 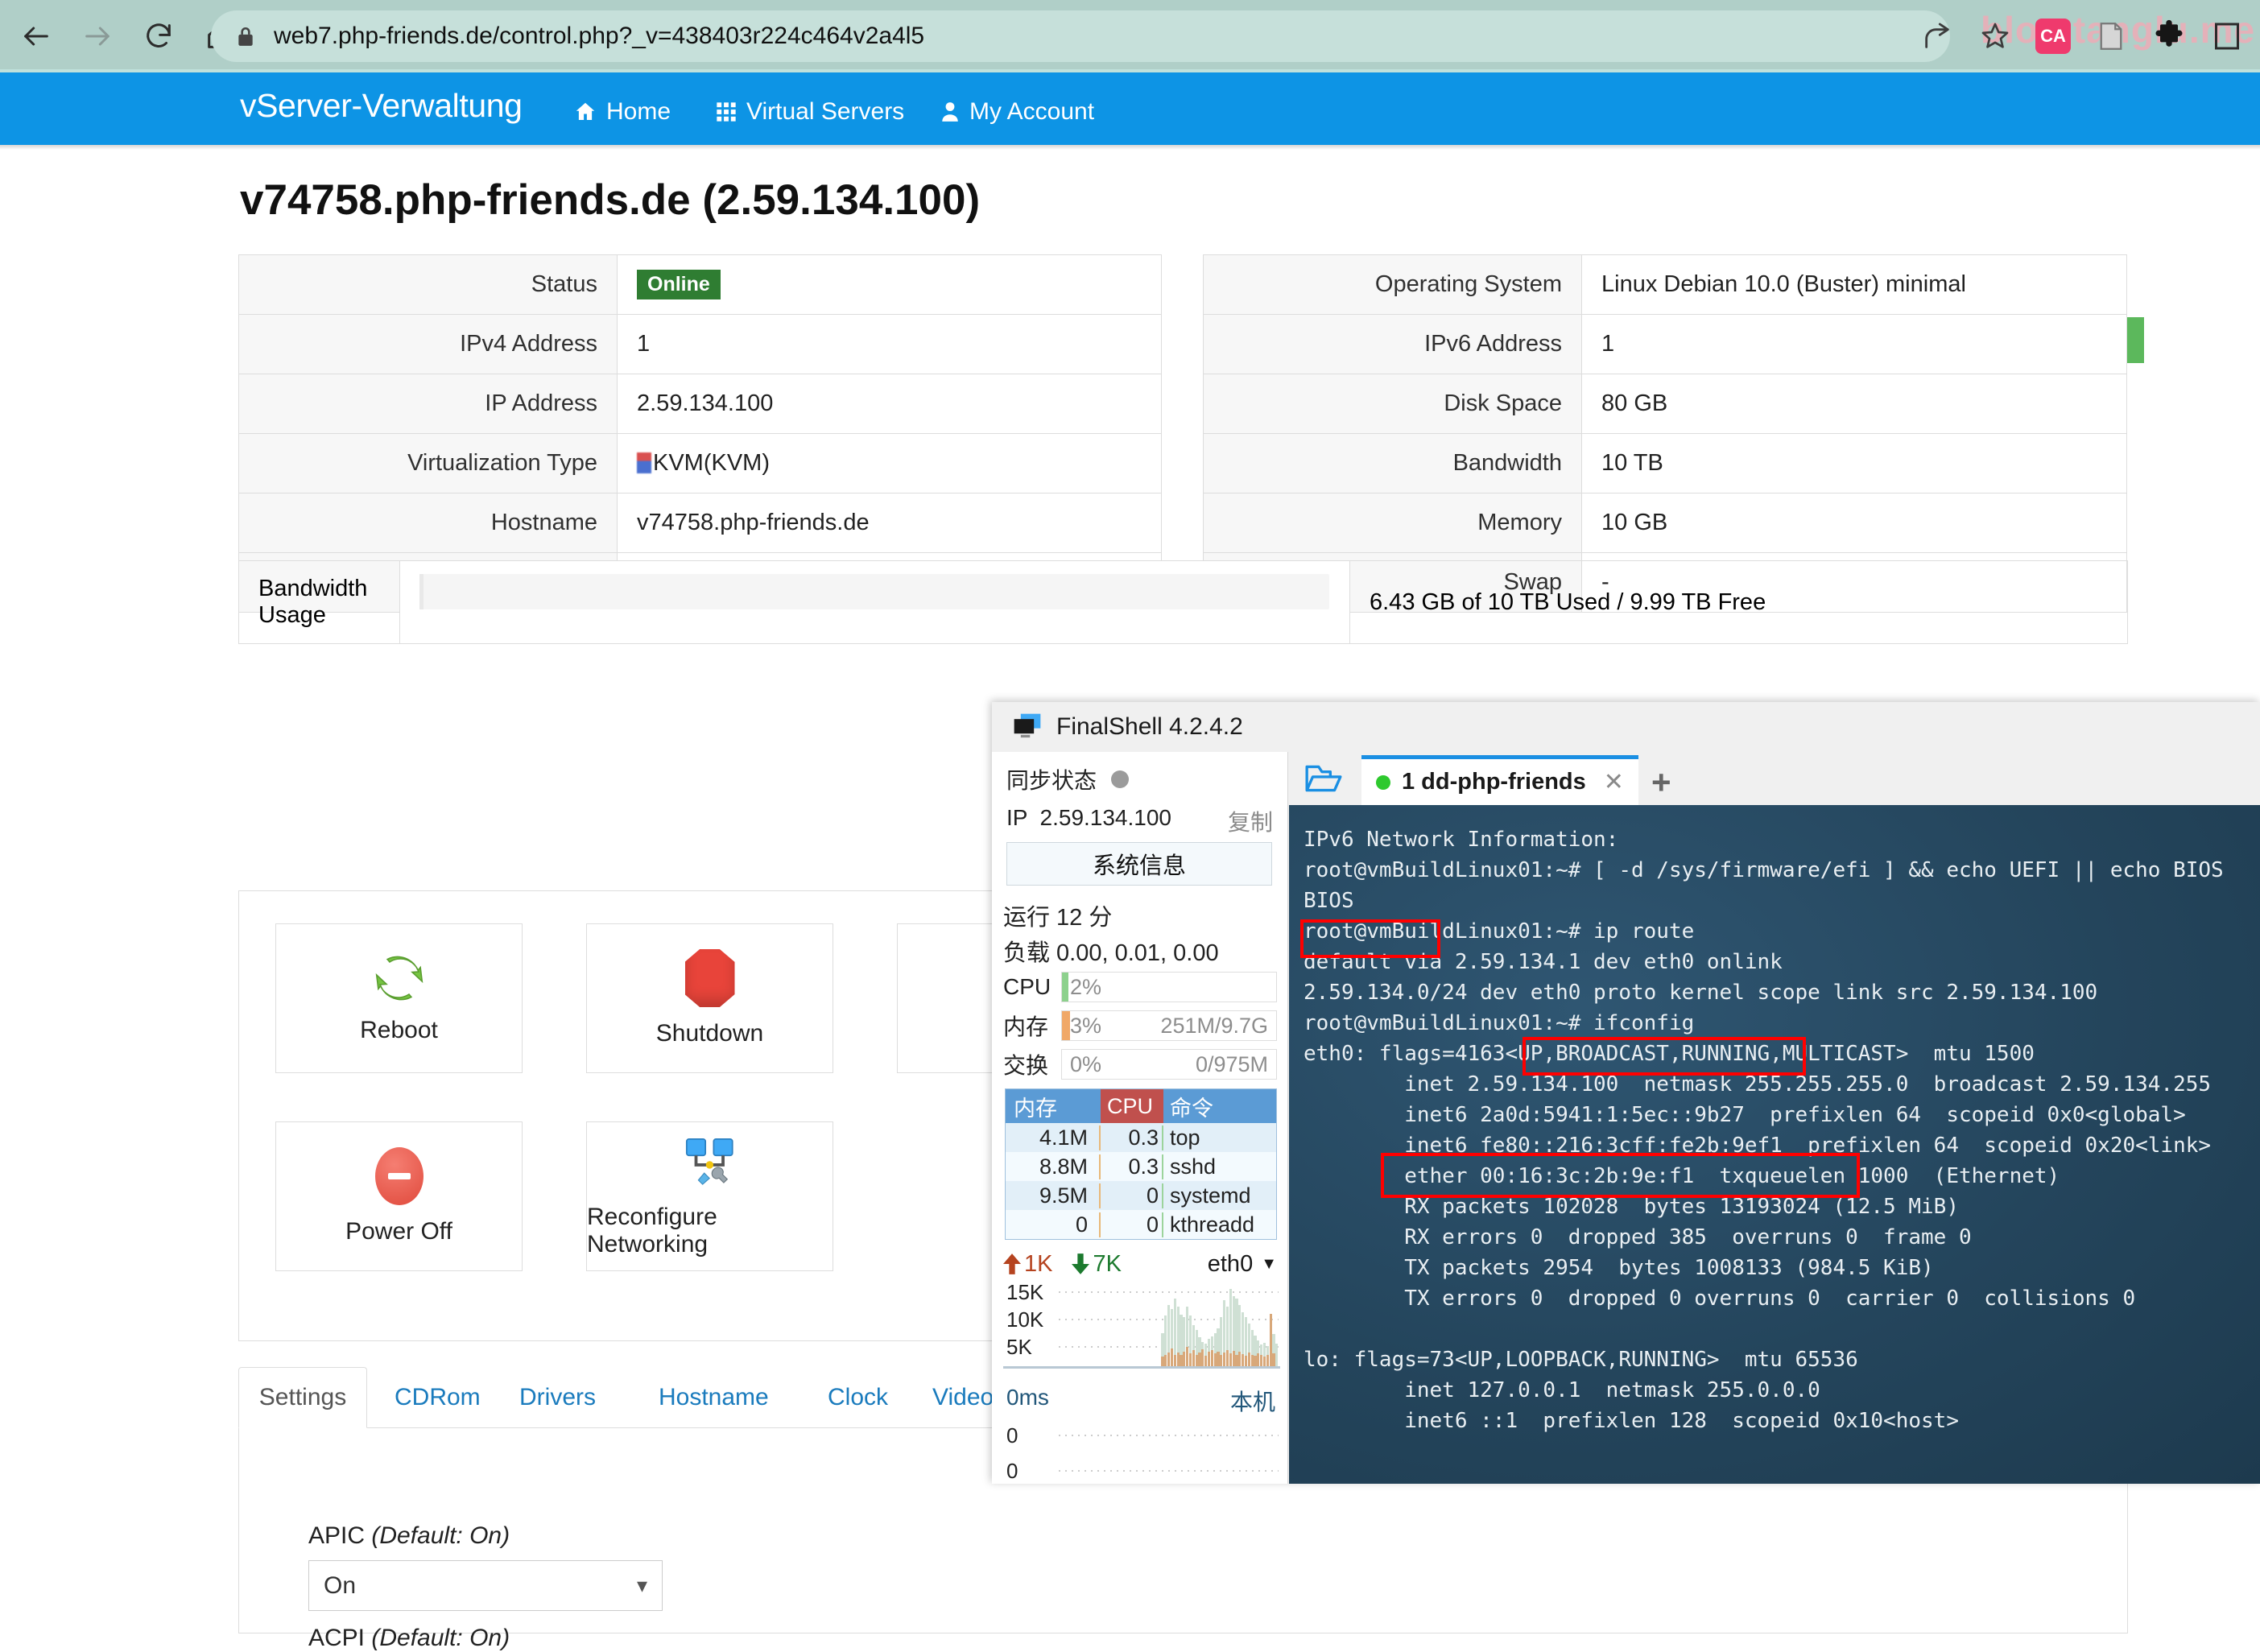 I want to click on nav-link-my-account: My Account, so click(x=1017, y=112).